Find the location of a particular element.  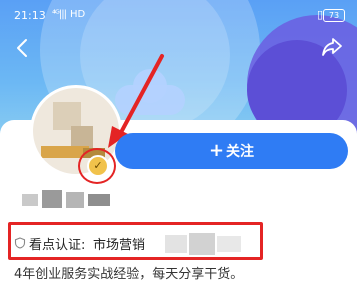

network-label: HD is located at coordinates (78, 14).